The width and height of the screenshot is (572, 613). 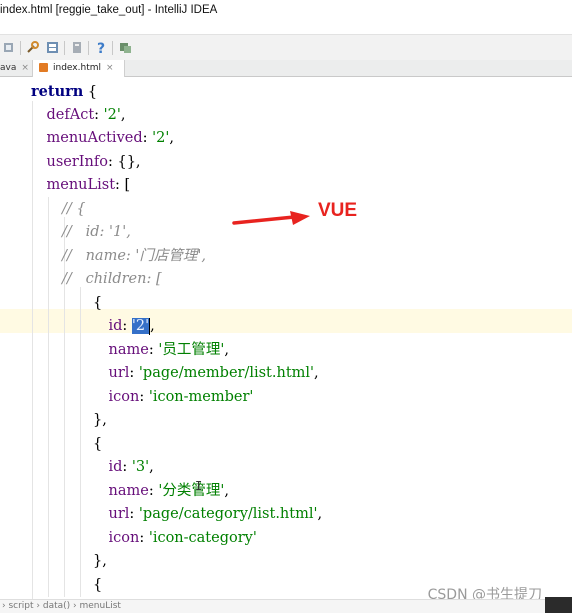 I want to click on code-token: return, so click(x=57, y=91).